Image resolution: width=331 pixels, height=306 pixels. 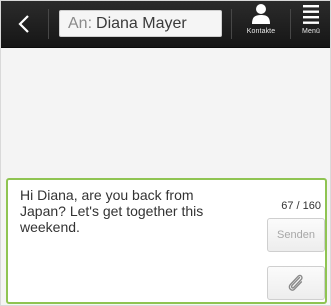 I want to click on back-arrow-icon, so click(x=23, y=24).